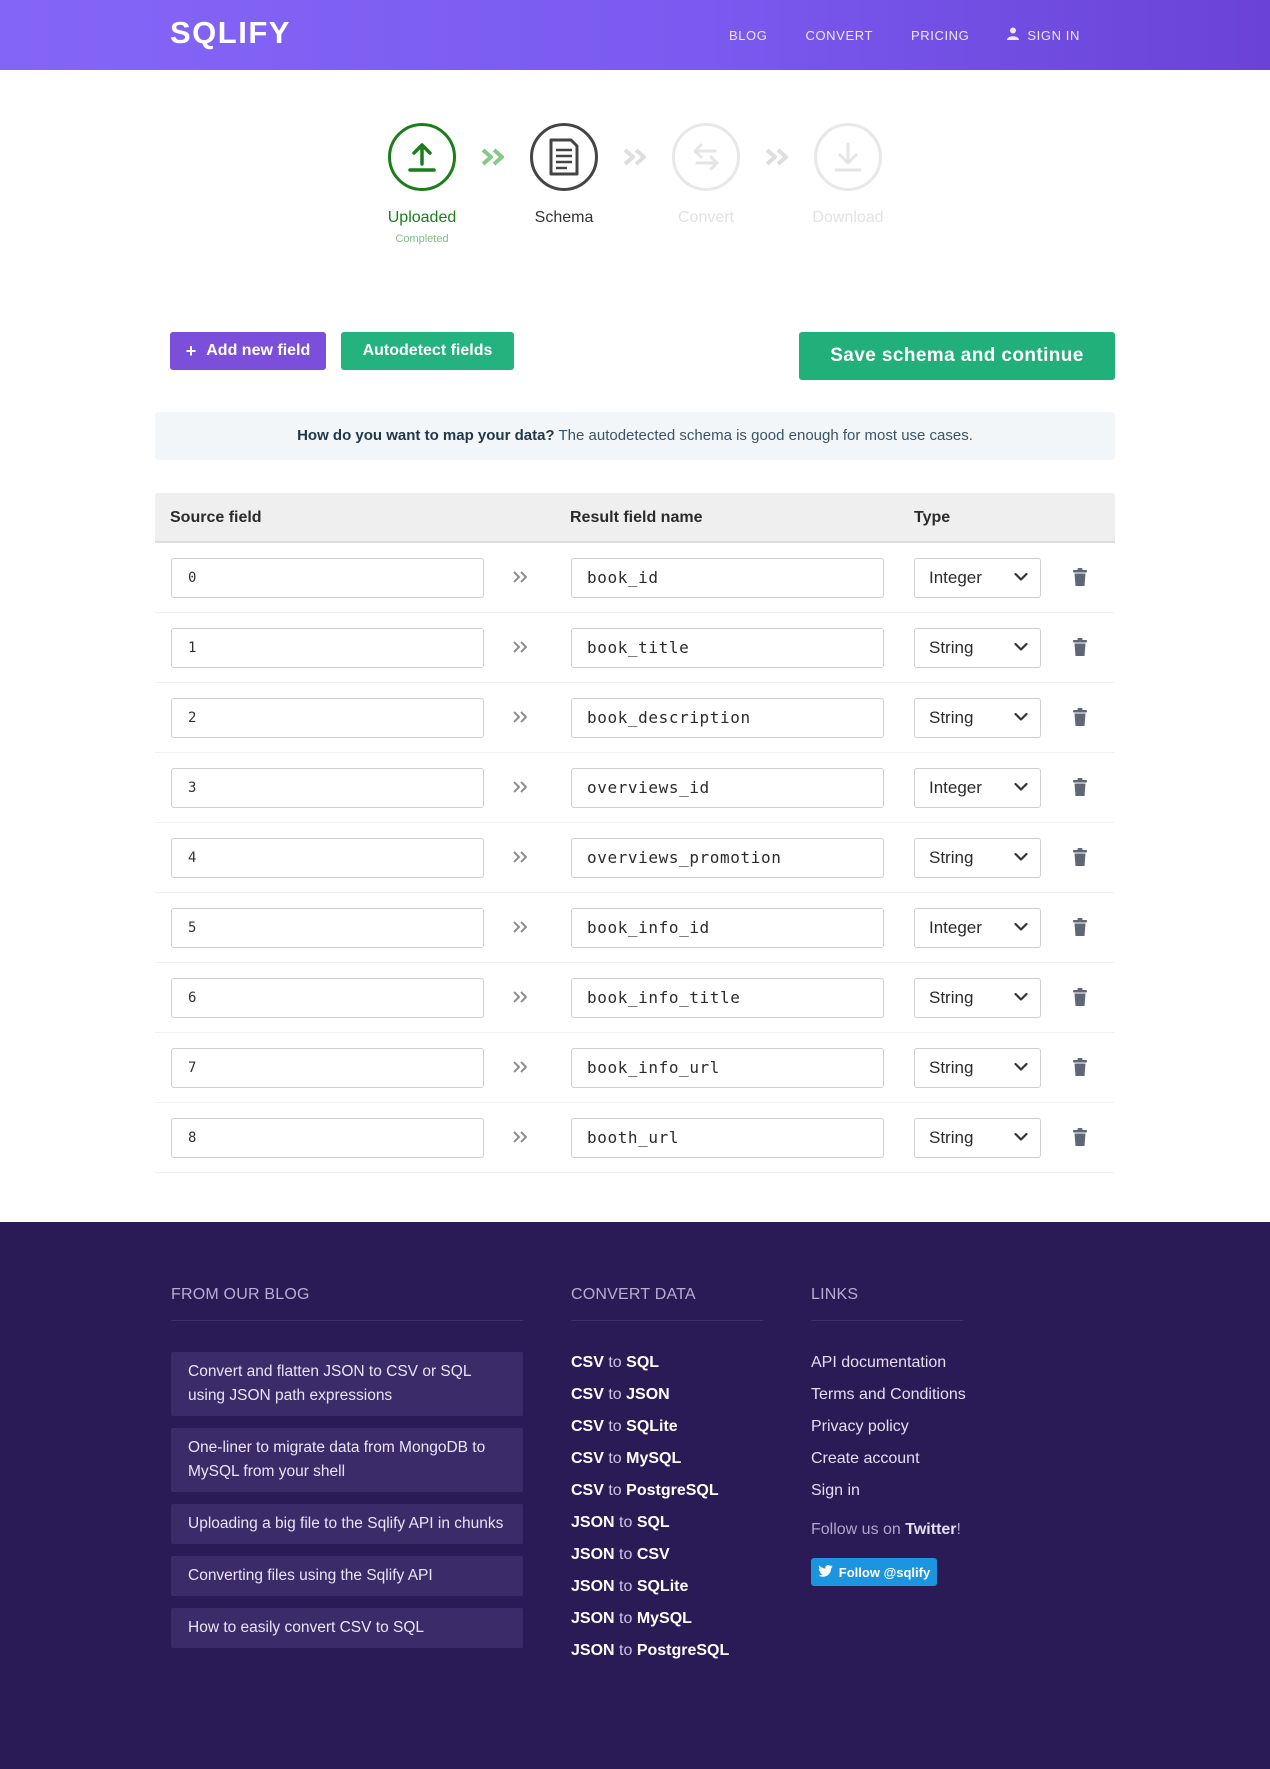 Image resolution: width=1270 pixels, height=1769 pixels. I want to click on nav-pricing-label: PRICING, so click(940, 35).